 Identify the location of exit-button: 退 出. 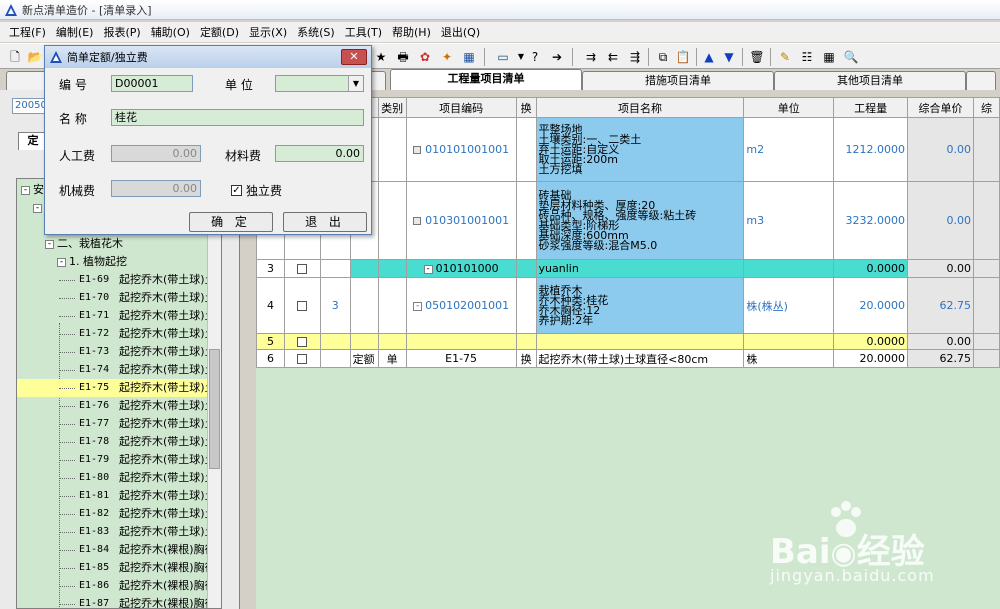
(325, 222).